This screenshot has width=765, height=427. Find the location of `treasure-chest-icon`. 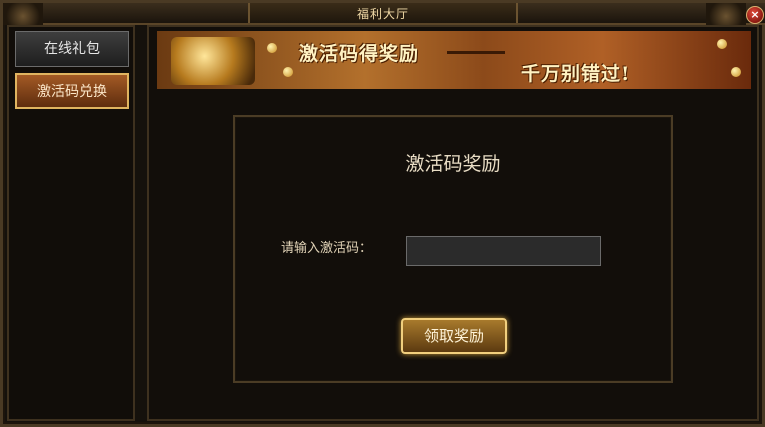

treasure-chest-icon is located at coordinates (213, 61).